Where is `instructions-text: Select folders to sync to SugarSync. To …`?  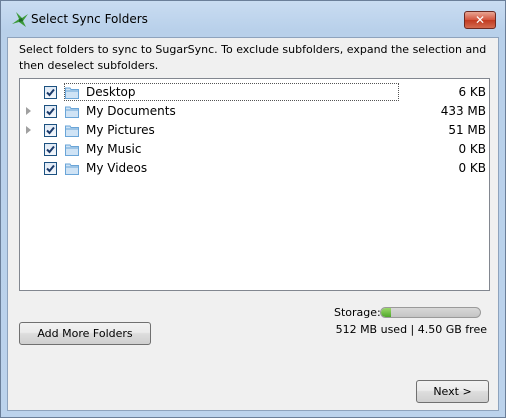
instructions-text: Select folders to sync to SugarSync. To … is located at coordinates (253, 57).